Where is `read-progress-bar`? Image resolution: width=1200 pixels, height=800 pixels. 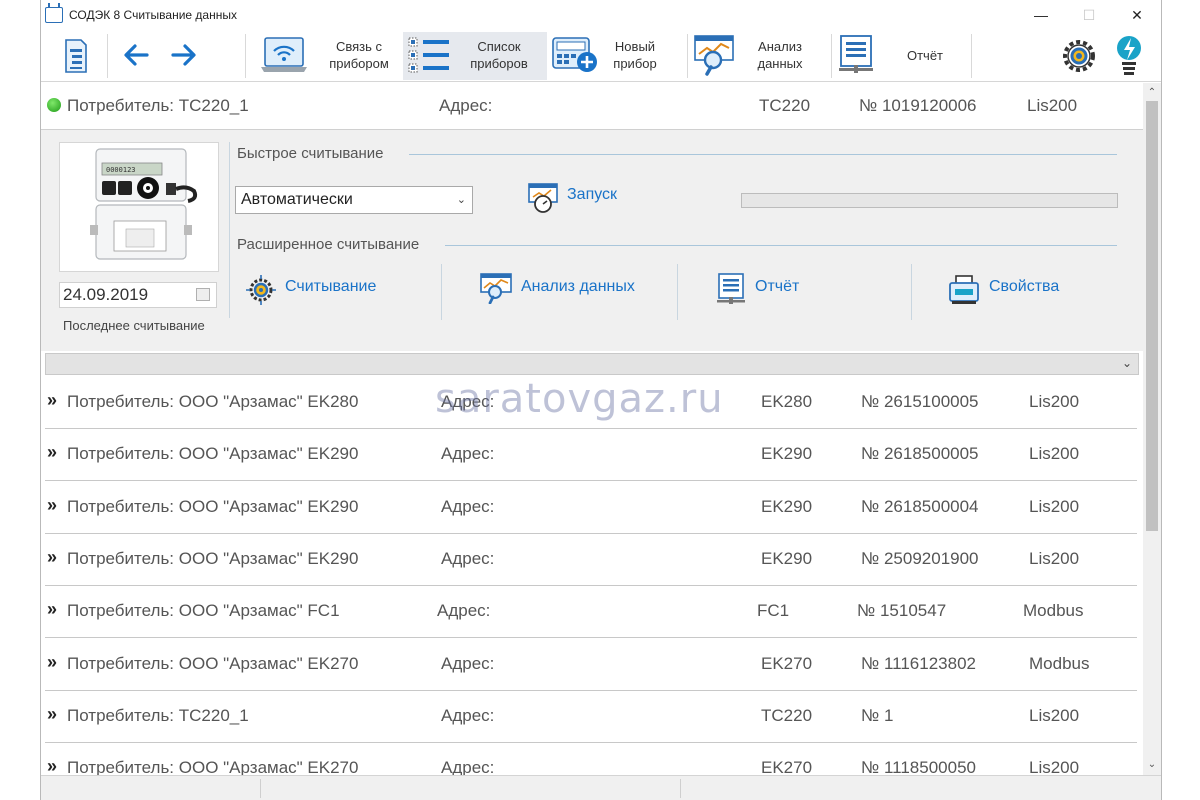
read-progress-bar is located at coordinates (929, 200).